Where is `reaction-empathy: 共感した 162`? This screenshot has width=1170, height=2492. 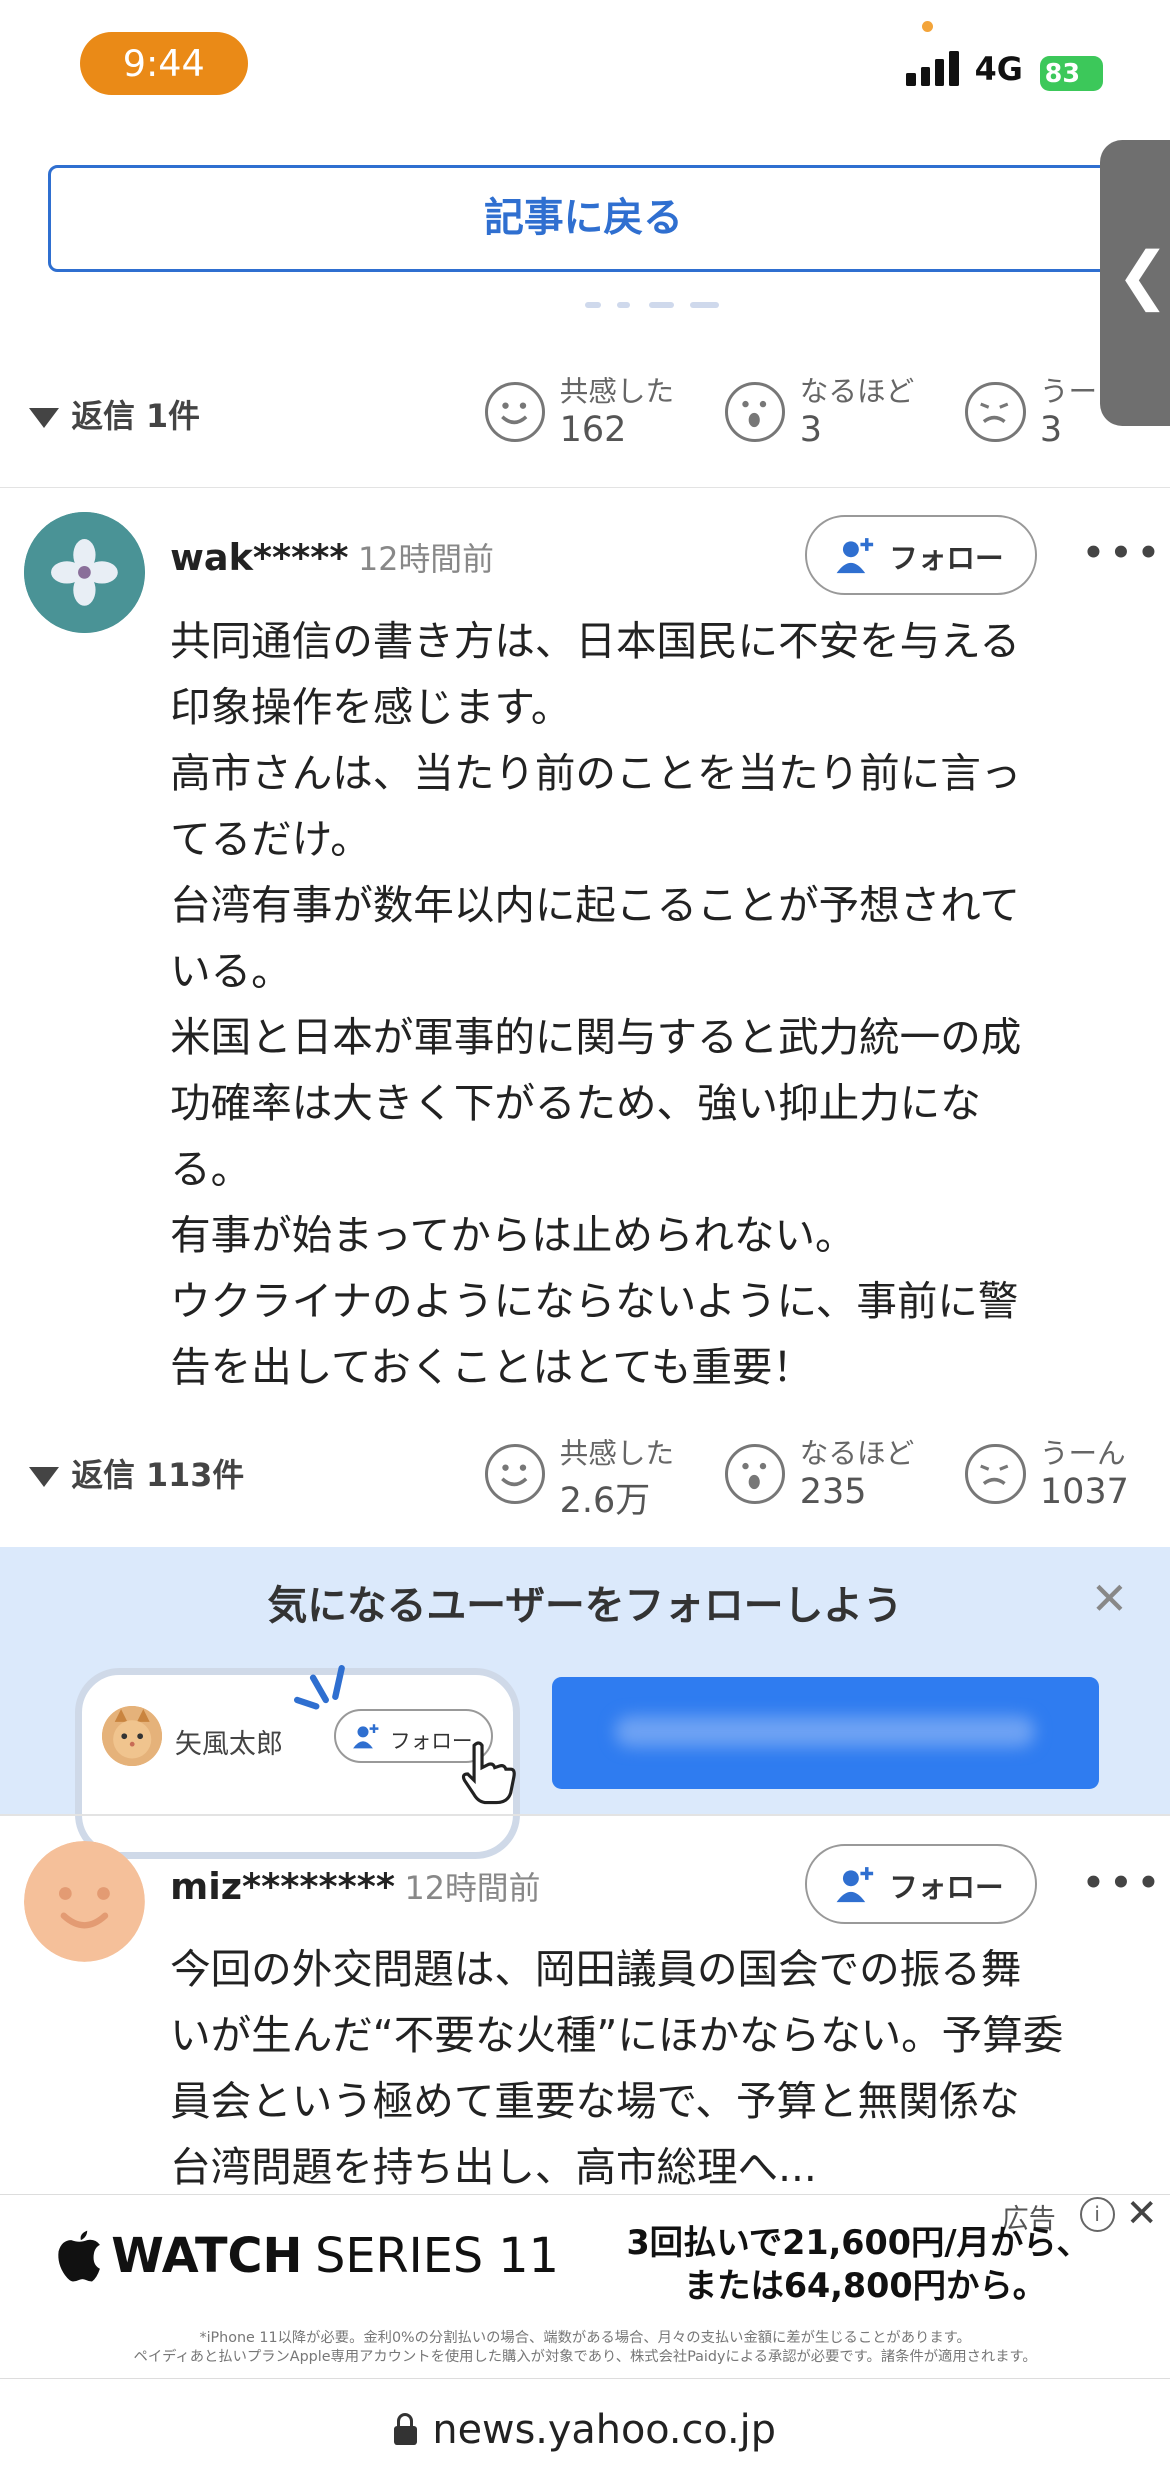 reaction-empathy: 共感した 162 is located at coordinates (604, 420).